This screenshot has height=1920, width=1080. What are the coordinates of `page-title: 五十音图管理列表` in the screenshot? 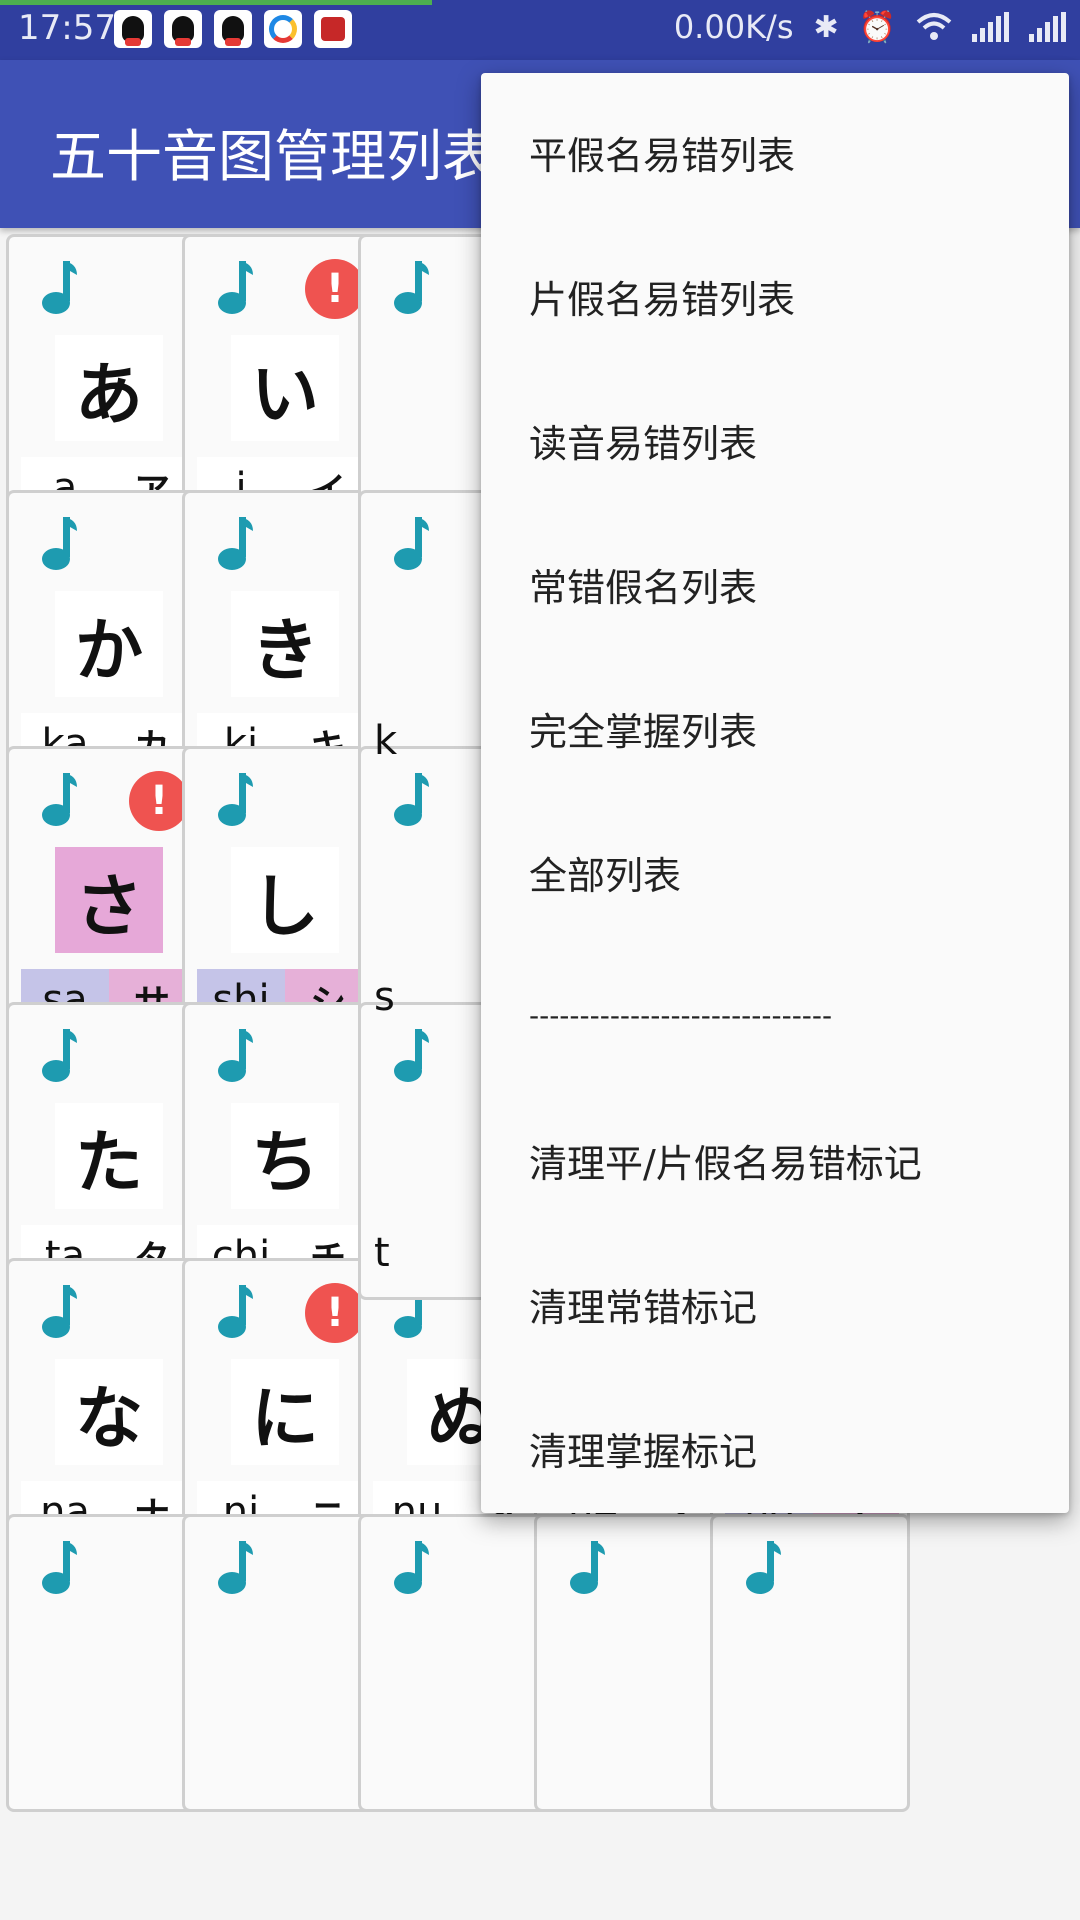 It's located at (274, 157).